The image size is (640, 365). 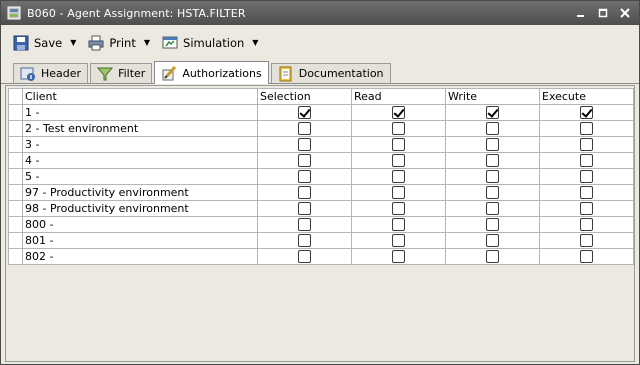 What do you see at coordinates (625, 13) in the screenshot?
I see `close-icon` at bounding box center [625, 13].